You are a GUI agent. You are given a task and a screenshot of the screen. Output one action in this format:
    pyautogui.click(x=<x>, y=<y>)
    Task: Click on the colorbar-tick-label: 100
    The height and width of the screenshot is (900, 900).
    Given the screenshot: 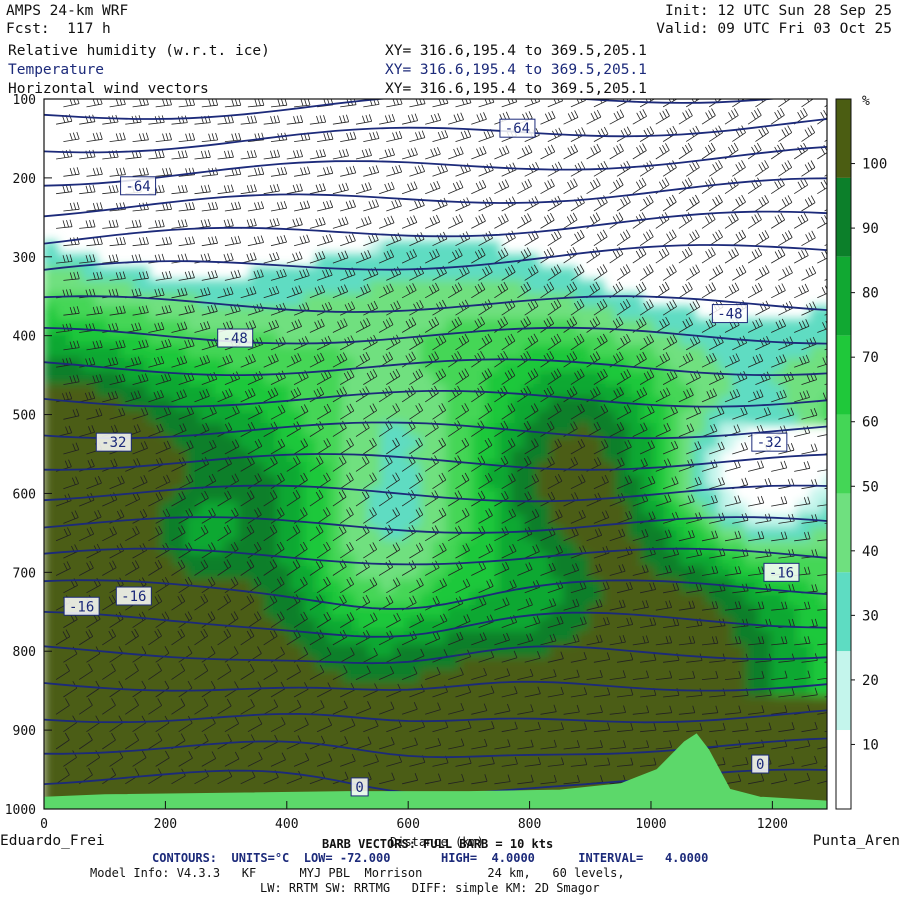 What is the action you would take?
    pyautogui.click(x=874, y=165)
    